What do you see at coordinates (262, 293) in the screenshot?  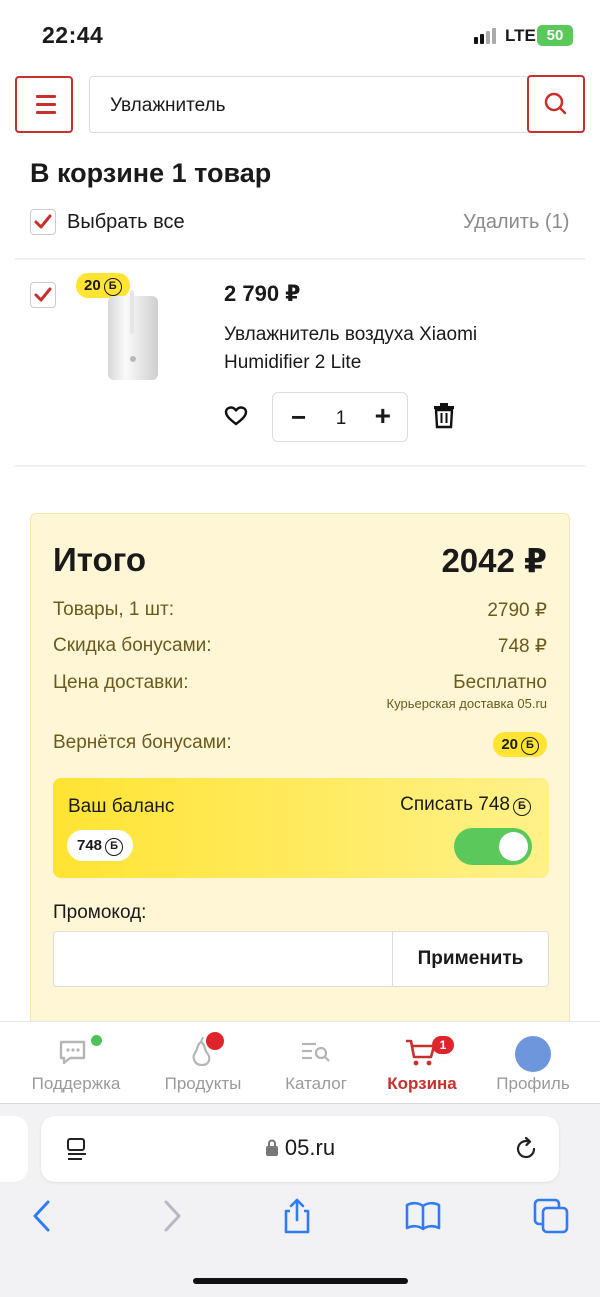 I see `item-price: 2 790 ₽` at bounding box center [262, 293].